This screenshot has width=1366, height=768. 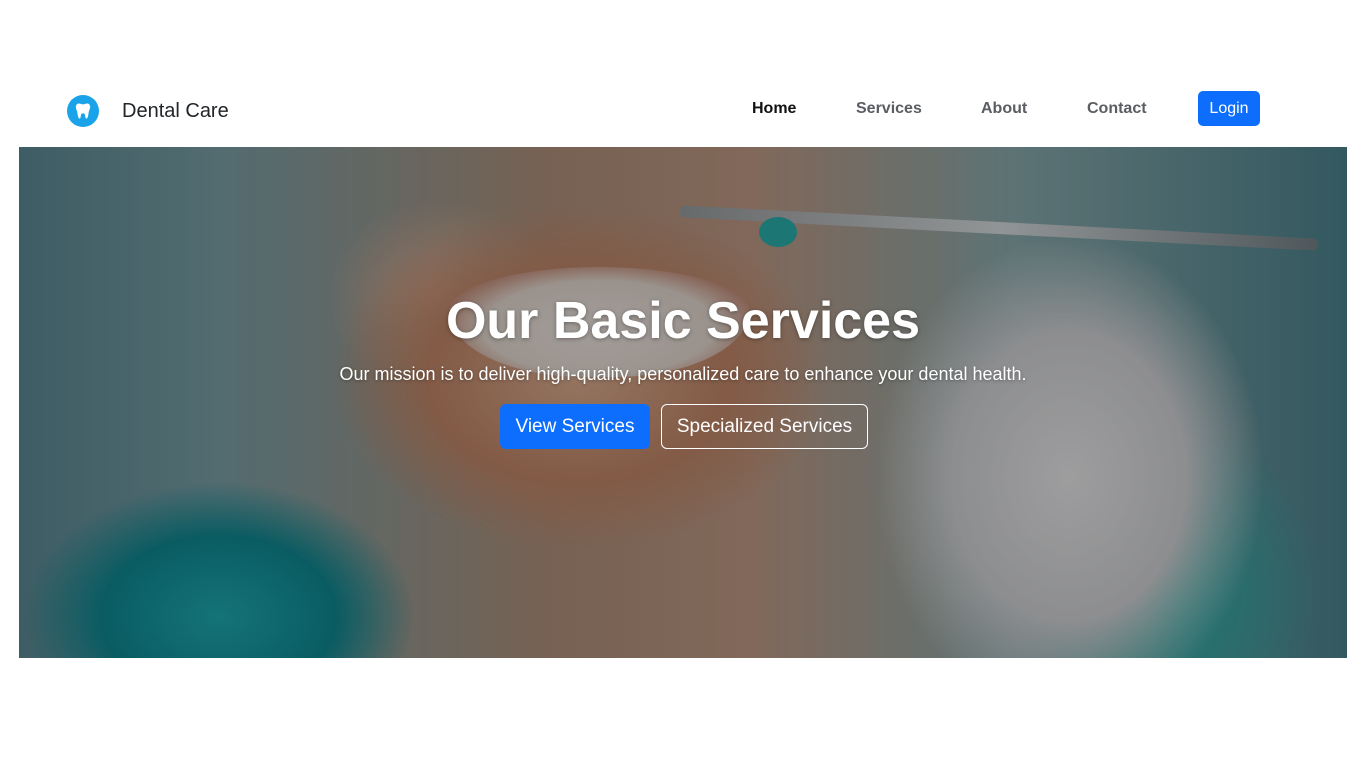 I want to click on view-services-button: View Services, so click(x=575, y=426).